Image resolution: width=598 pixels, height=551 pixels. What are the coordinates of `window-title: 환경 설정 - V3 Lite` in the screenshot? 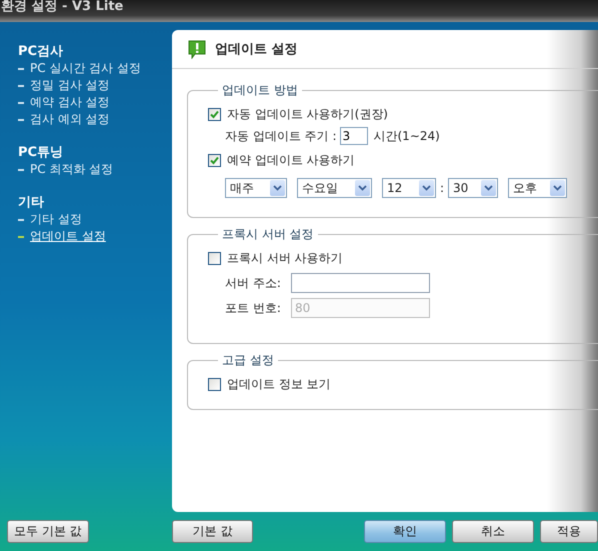 It's located at (62, 7).